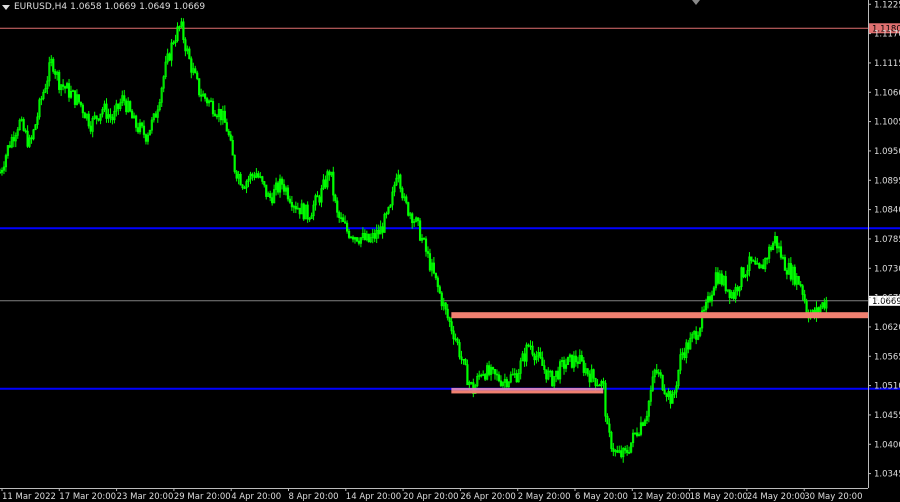  Describe the element at coordinates (887, 181) in the screenshot. I see `y-tick-label: 1.0895` at that location.